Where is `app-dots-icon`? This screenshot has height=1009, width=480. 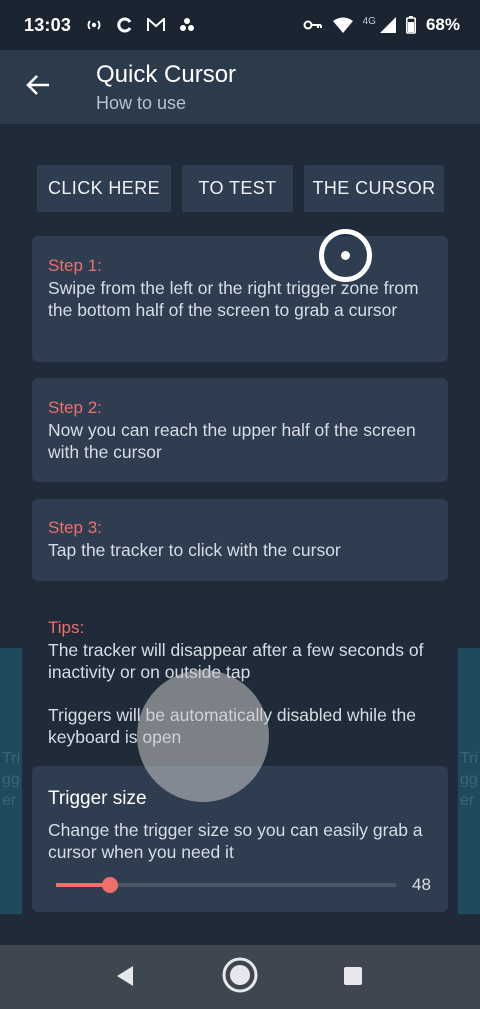
app-dots-icon is located at coordinates (187, 25).